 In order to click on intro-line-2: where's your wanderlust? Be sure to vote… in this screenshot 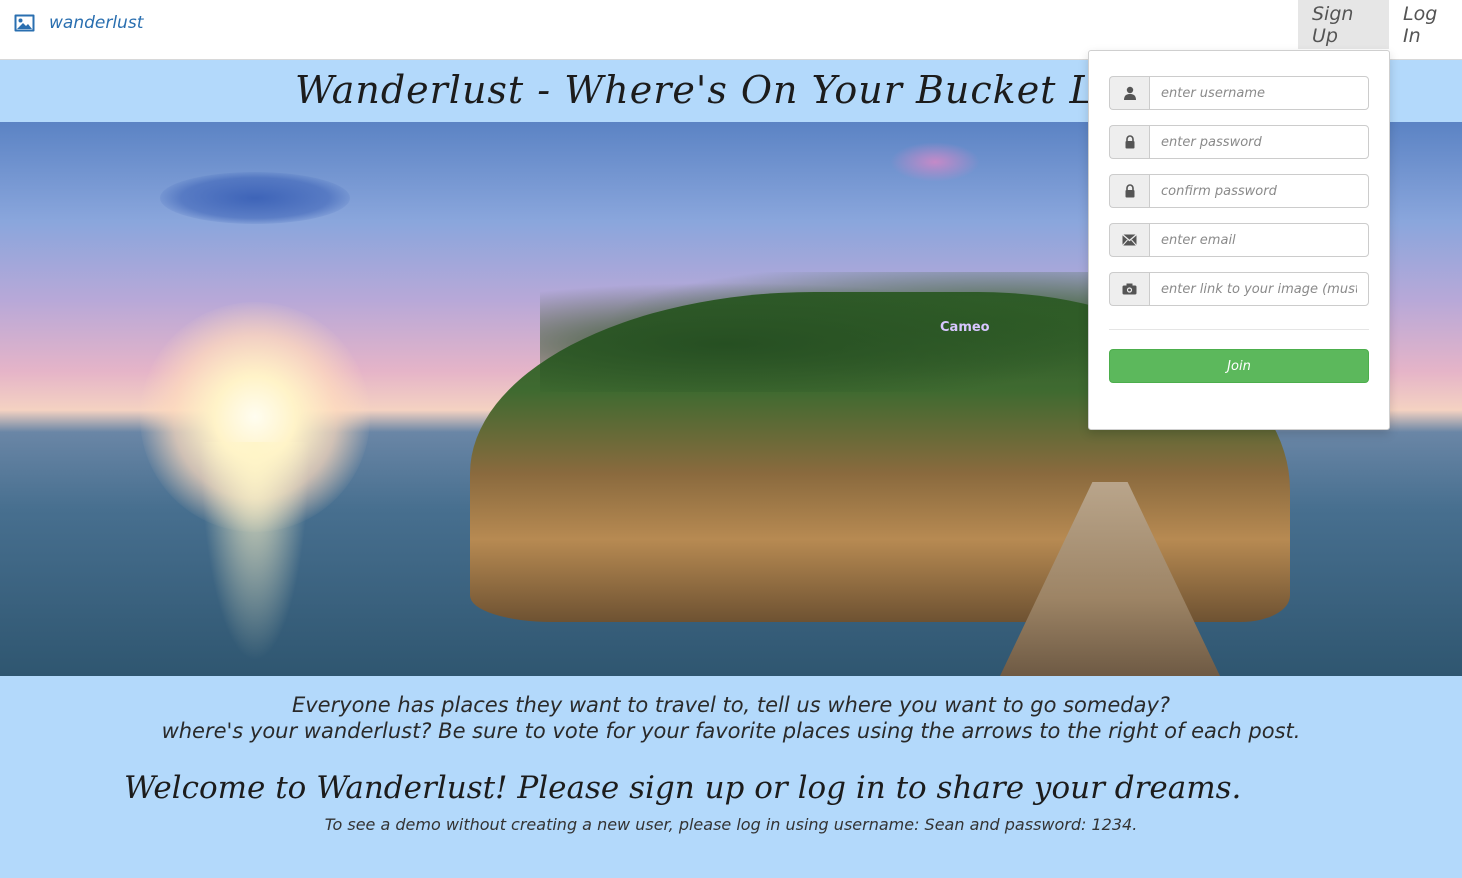, I will do `click(731, 731)`.